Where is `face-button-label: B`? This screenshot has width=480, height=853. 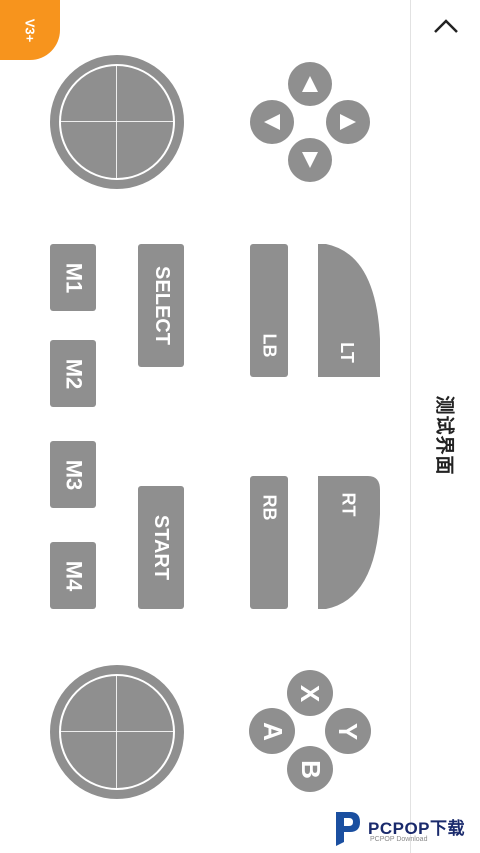 face-button-label: B is located at coordinates (310, 769).